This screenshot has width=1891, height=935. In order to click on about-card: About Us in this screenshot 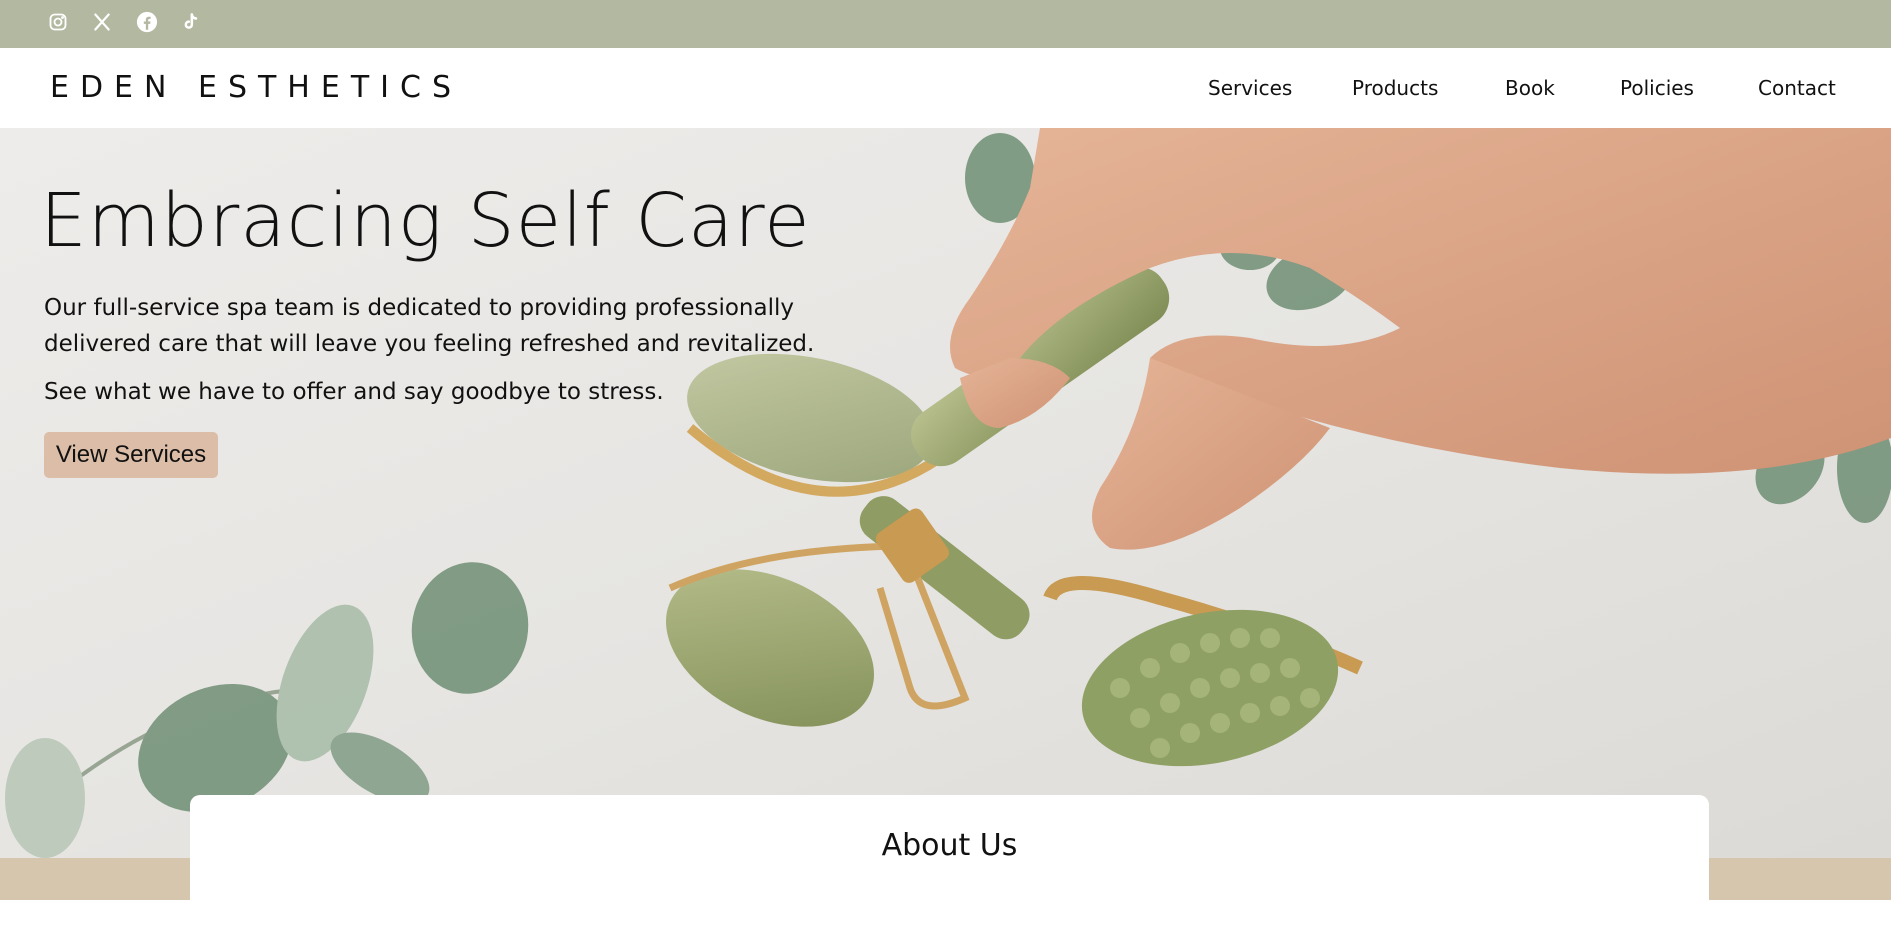, I will do `click(949, 865)`.